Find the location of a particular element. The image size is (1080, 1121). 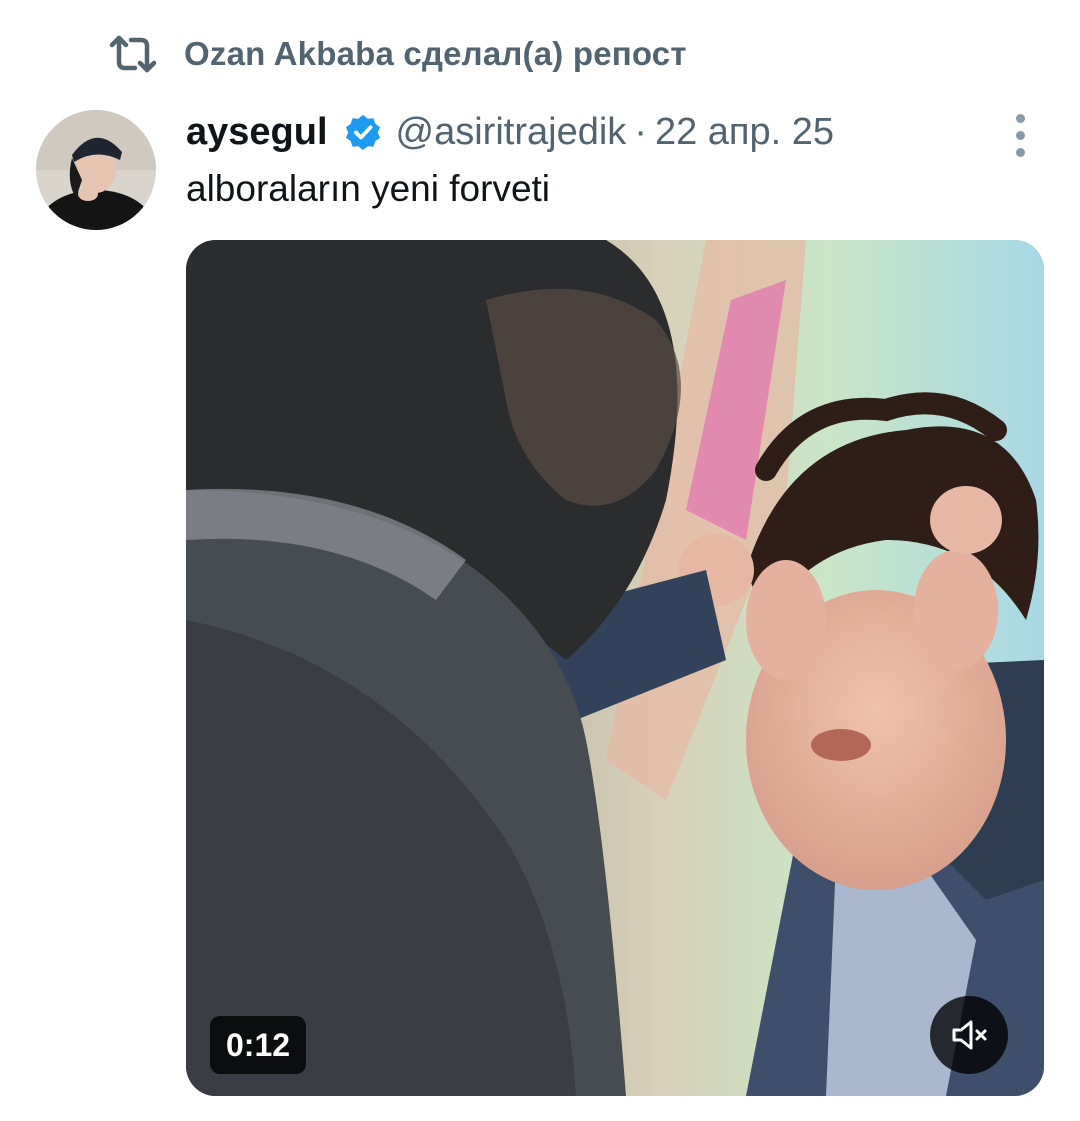

author-handle: @asiritrajedik is located at coordinates (511, 132).